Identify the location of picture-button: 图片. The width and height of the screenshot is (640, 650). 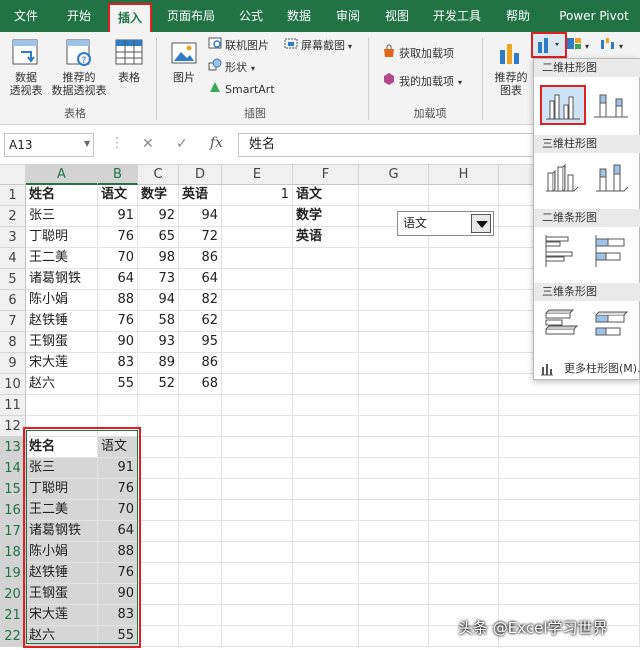
(184, 61).